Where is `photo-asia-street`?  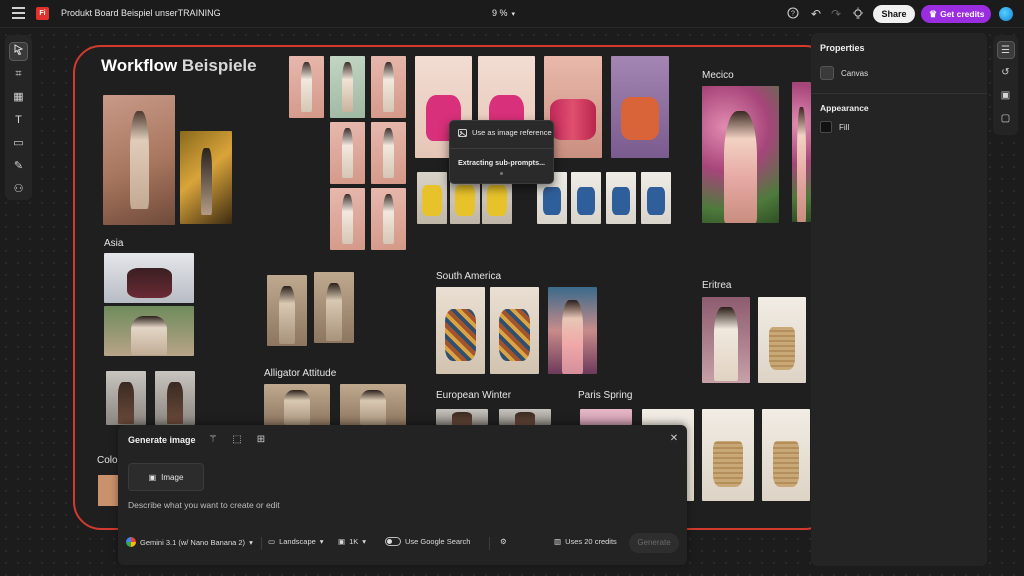 photo-asia-street is located at coordinates (149, 331).